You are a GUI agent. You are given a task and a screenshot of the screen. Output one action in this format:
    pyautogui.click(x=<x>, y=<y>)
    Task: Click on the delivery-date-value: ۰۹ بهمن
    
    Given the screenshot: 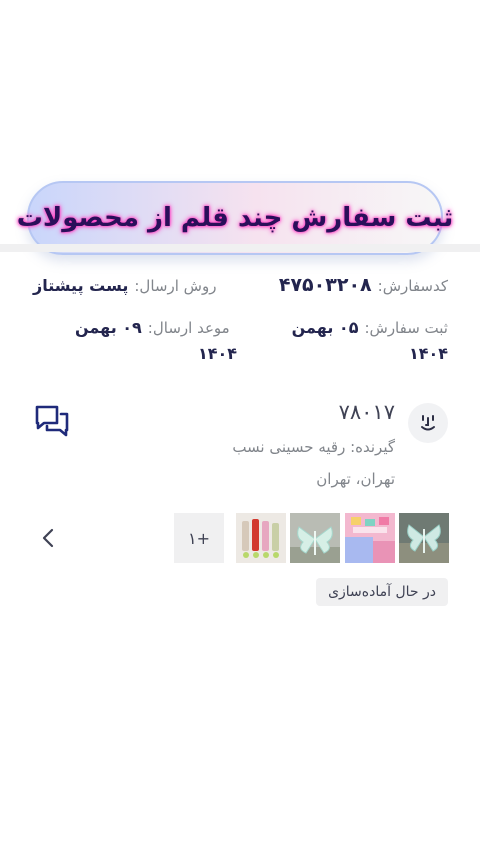 What is the action you would take?
    pyautogui.click(x=108, y=327)
    